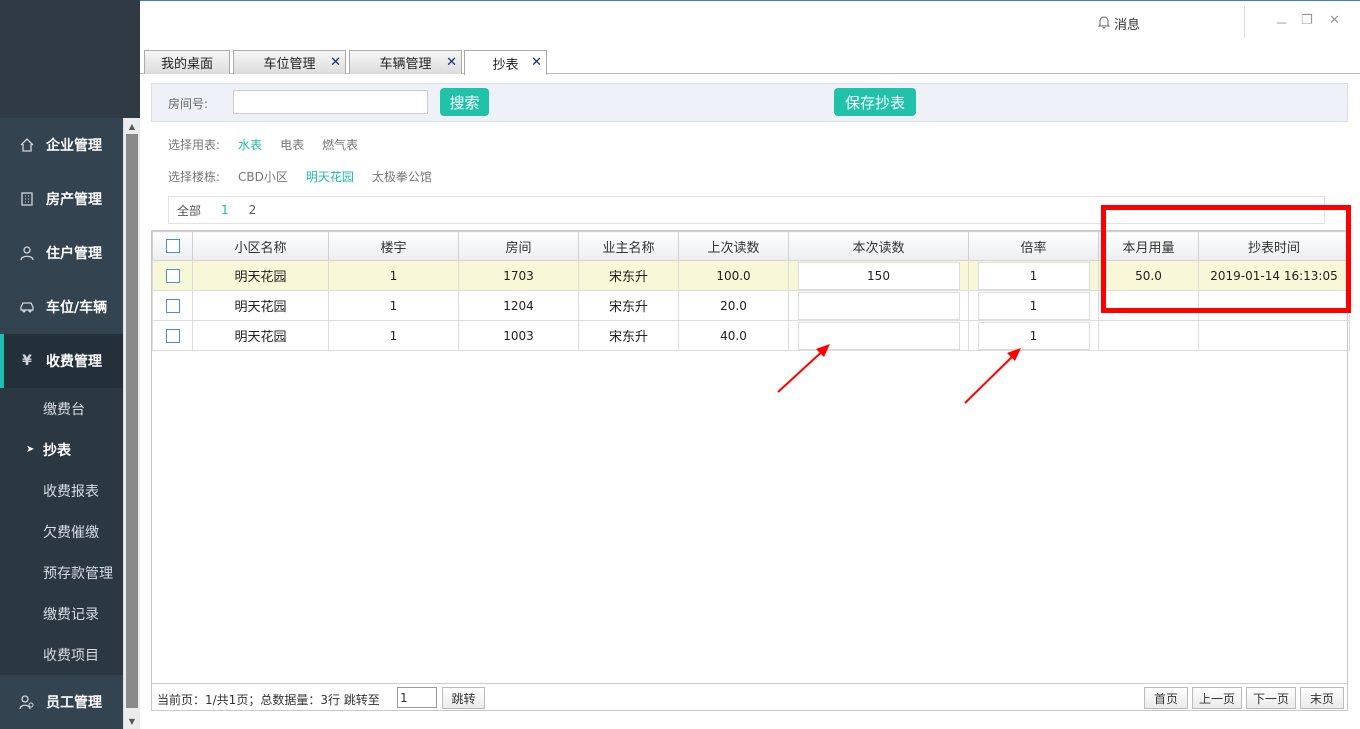 The width and height of the screenshot is (1360, 729). Describe the element at coordinates (253, 210) in the screenshot. I see `unit-tab-2: 2` at that location.